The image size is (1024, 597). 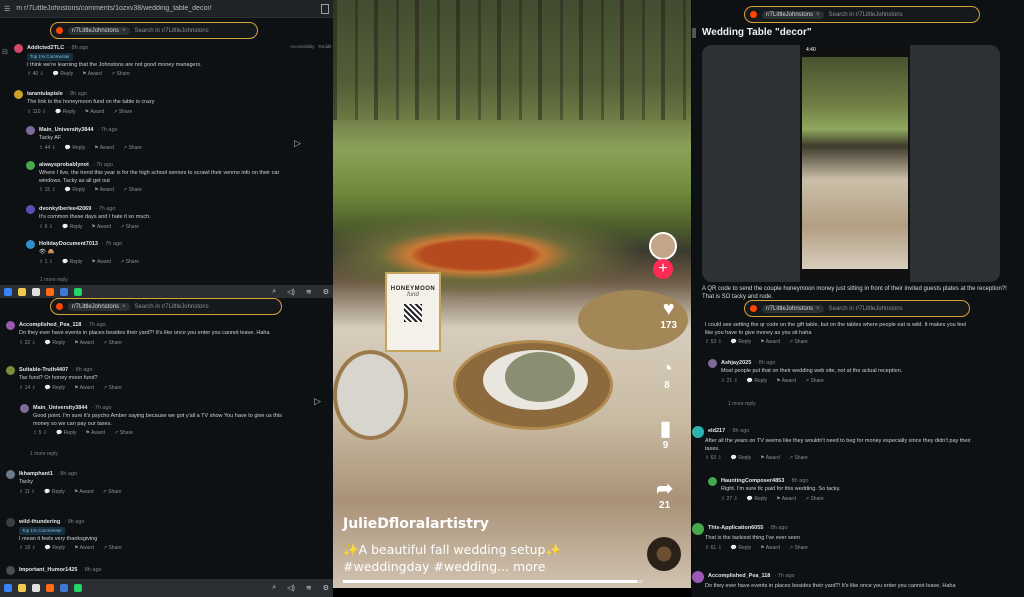 I want to click on username: Important_Humor1425, so click(x=48, y=571).